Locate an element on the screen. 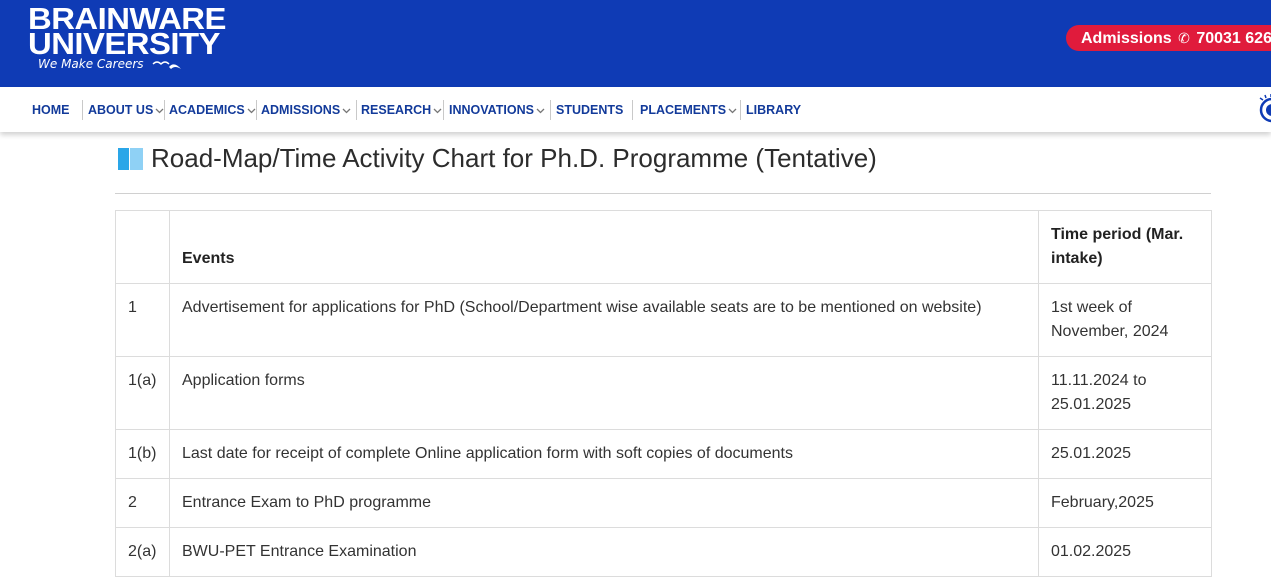 The image size is (1271, 578). logo-line-2: UNIVERSITY is located at coordinates (124, 43).